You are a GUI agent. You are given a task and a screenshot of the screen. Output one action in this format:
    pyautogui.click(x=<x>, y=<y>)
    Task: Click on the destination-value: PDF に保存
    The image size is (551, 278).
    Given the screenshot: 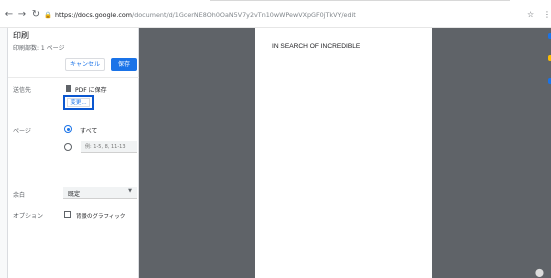 What is the action you would take?
    pyautogui.click(x=91, y=90)
    